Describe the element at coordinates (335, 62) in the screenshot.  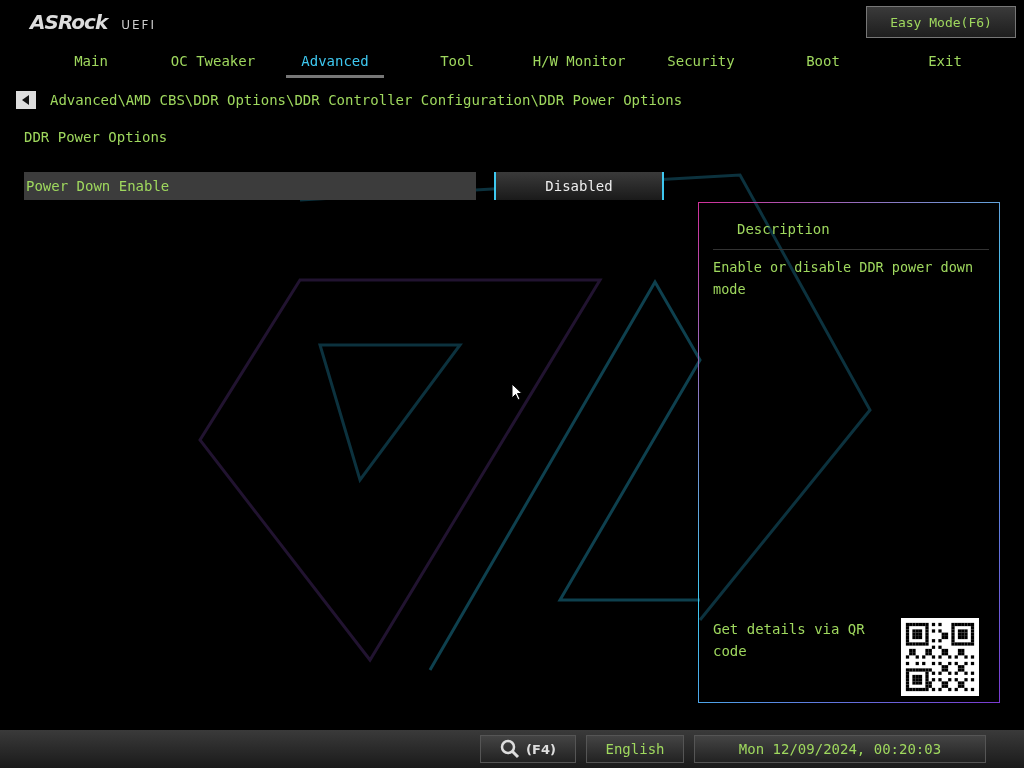
I see `menu-tab: Advanced` at that location.